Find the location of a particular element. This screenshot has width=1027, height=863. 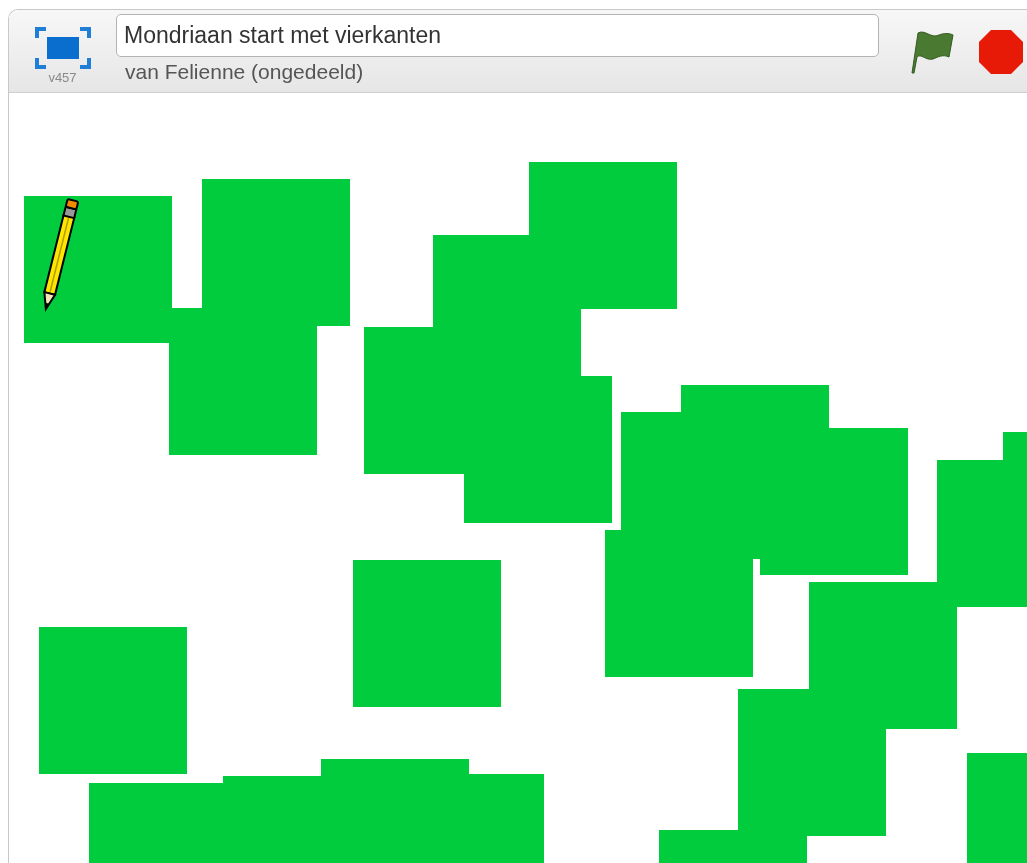

pencil-icon is located at coordinates (61, 254).